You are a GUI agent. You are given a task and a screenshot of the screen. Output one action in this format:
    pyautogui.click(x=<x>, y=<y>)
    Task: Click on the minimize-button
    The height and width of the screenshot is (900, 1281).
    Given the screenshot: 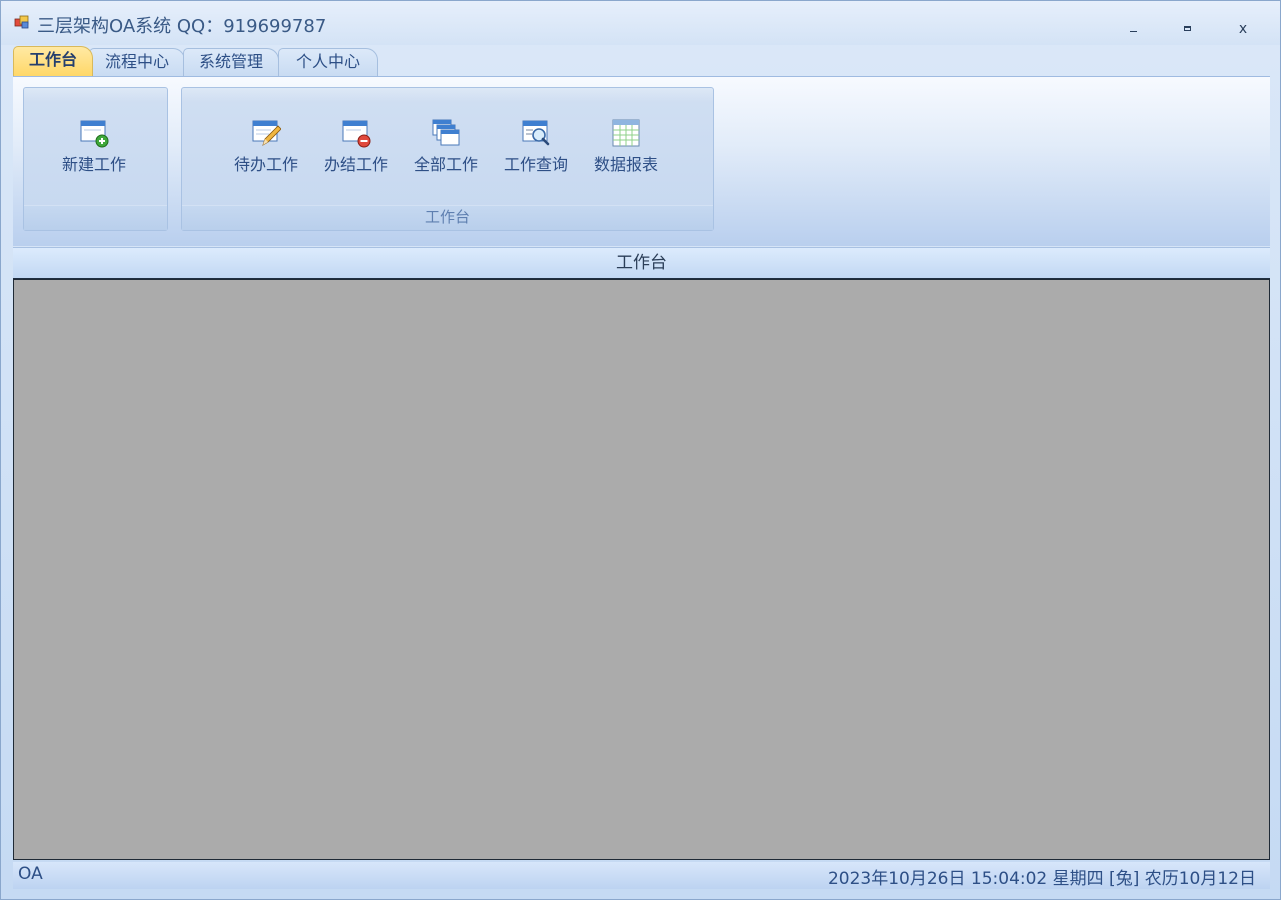 What is the action you would take?
    pyautogui.click(x=1134, y=29)
    